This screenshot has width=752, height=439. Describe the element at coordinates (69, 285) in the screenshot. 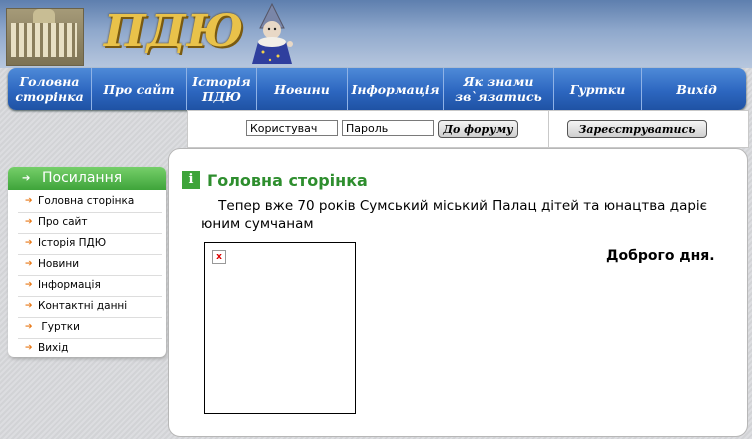

I see `sidebar-item-label: Інформація` at that location.